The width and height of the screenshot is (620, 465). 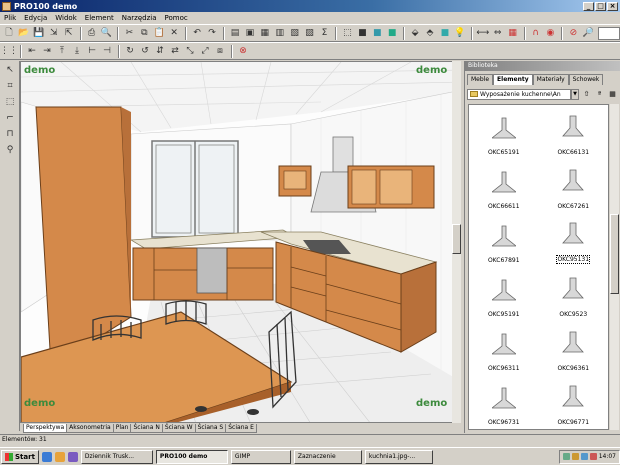 I want to click on library-item: OKC96311, so click(x=504, y=348).